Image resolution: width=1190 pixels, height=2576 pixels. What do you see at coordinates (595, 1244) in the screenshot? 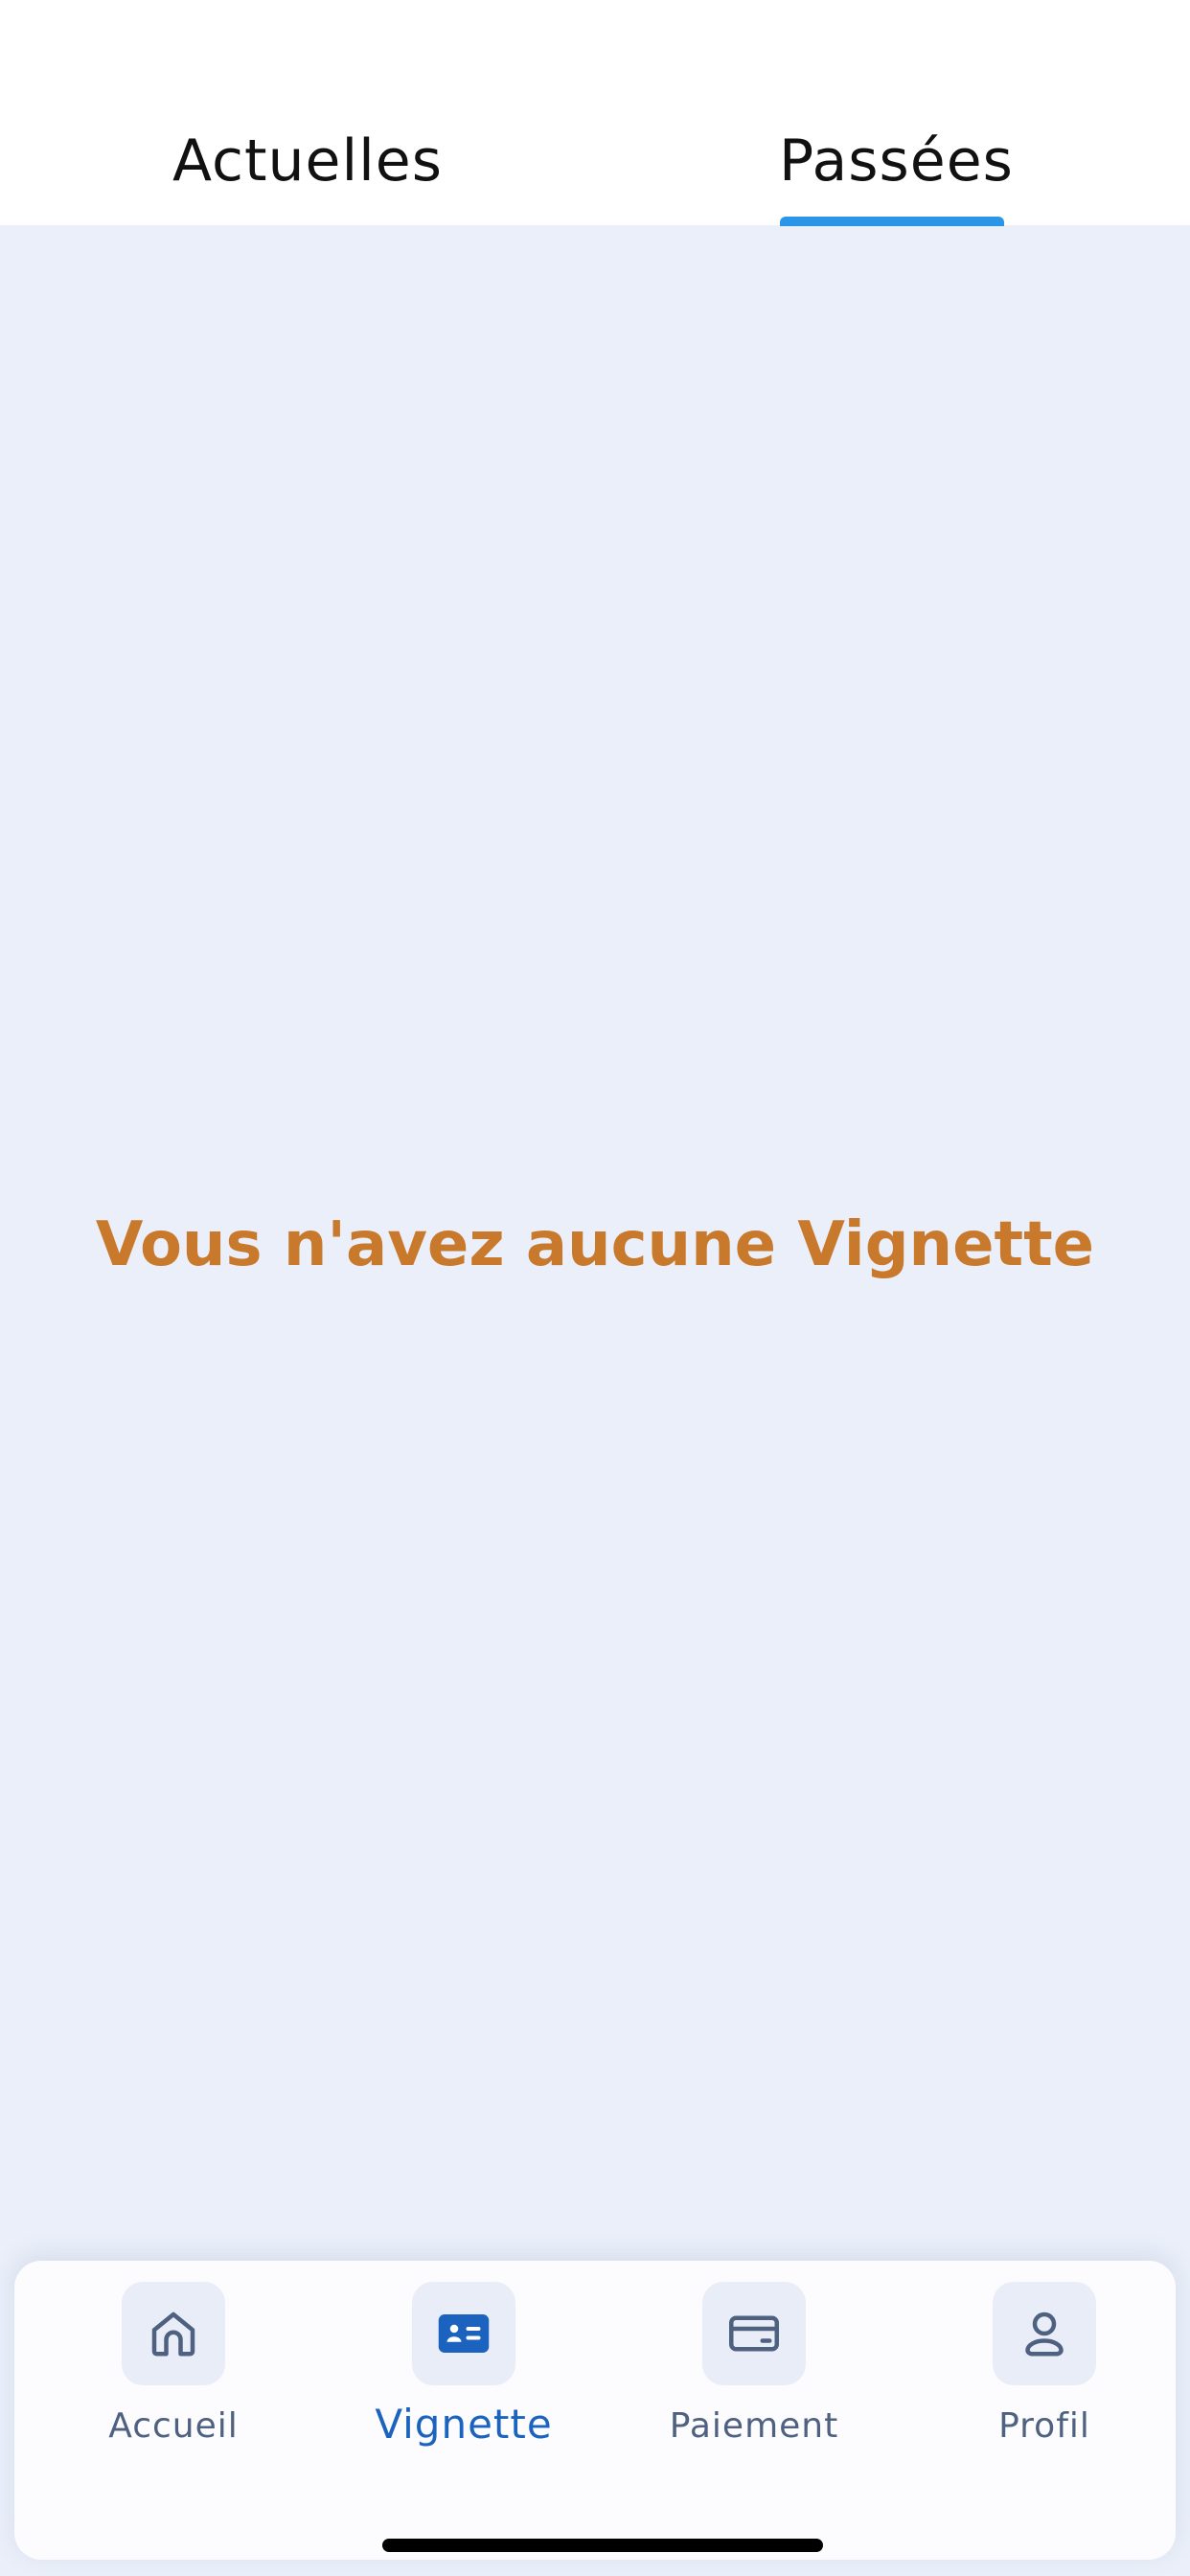
I see `empty-state-message: Vous n'avez aucune Vignette` at bounding box center [595, 1244].